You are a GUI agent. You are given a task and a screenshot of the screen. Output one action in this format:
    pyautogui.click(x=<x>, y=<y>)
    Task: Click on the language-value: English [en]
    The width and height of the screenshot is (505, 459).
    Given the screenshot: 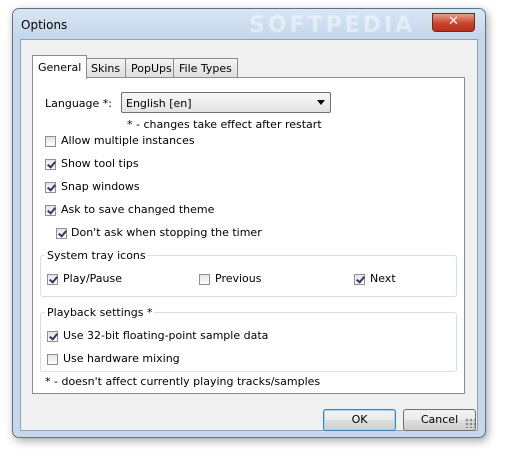 What is the action you would take?
    pyautogui.click(x=159, y=103)
    